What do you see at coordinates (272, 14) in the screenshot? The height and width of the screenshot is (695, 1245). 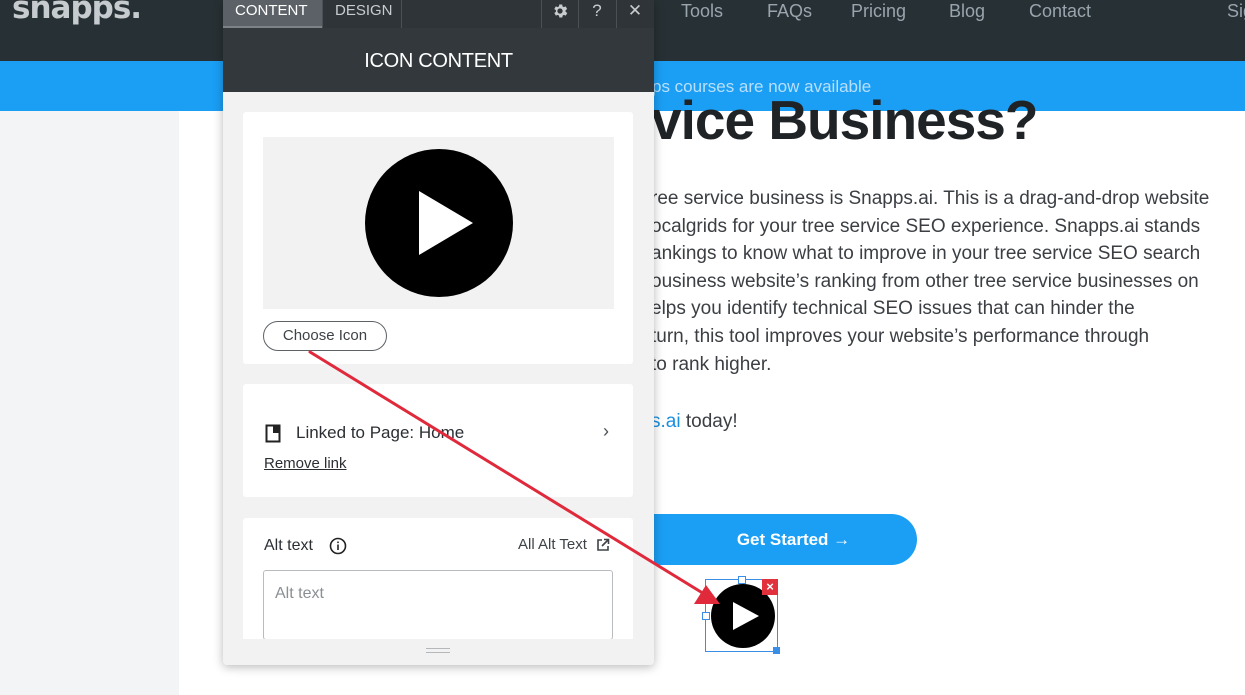 I see `tab-content: CONTENT` at bounding box center [272, 14].